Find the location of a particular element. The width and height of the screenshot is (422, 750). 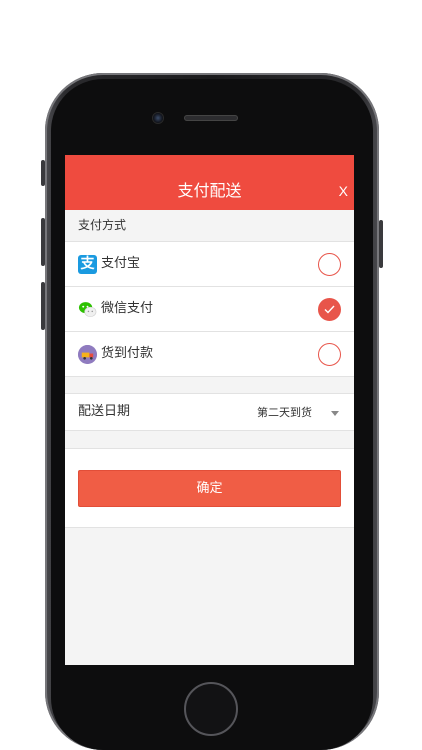

payment-option-alipay: 支 支付宝 is located at coordinates (209, 264).